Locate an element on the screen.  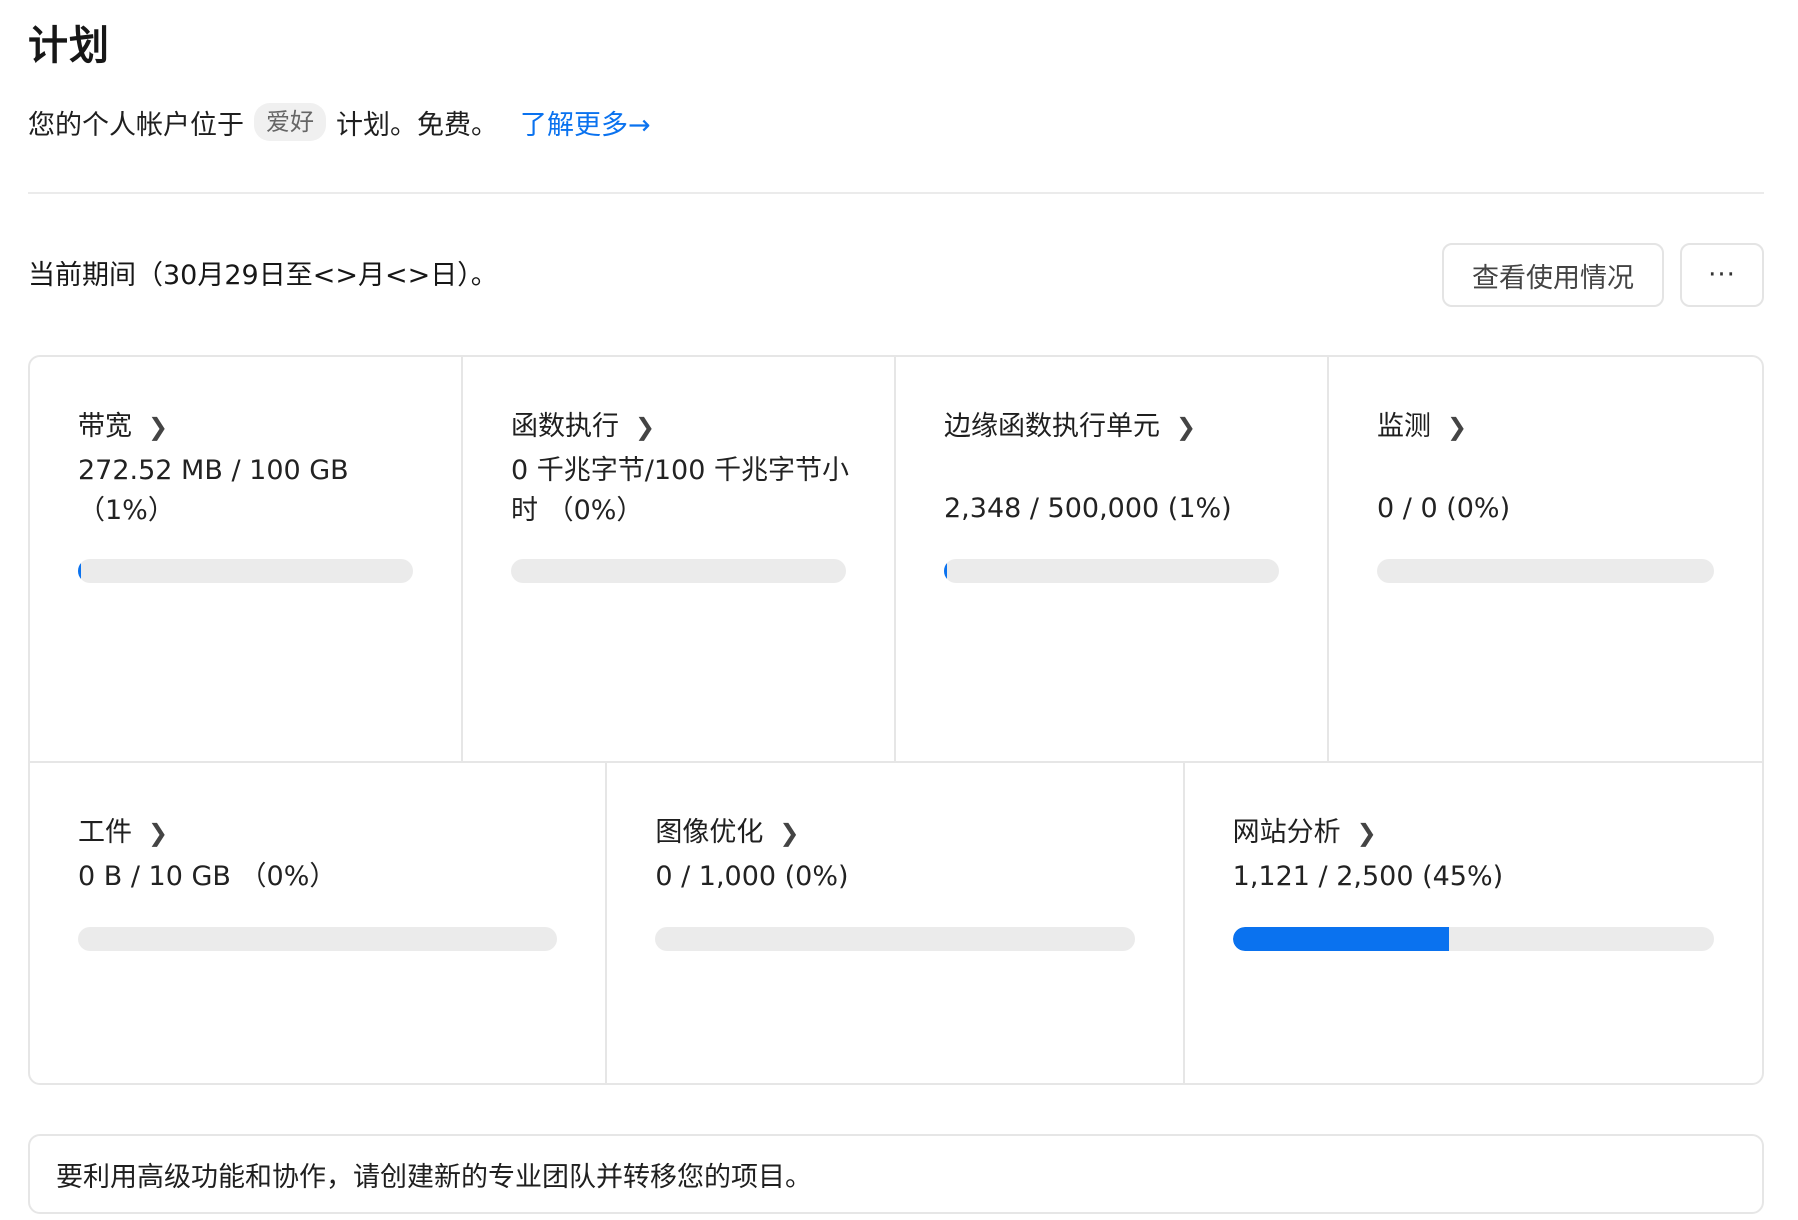
usage-card-link: 带宽 ❯ is located at coordinates (123, 427).